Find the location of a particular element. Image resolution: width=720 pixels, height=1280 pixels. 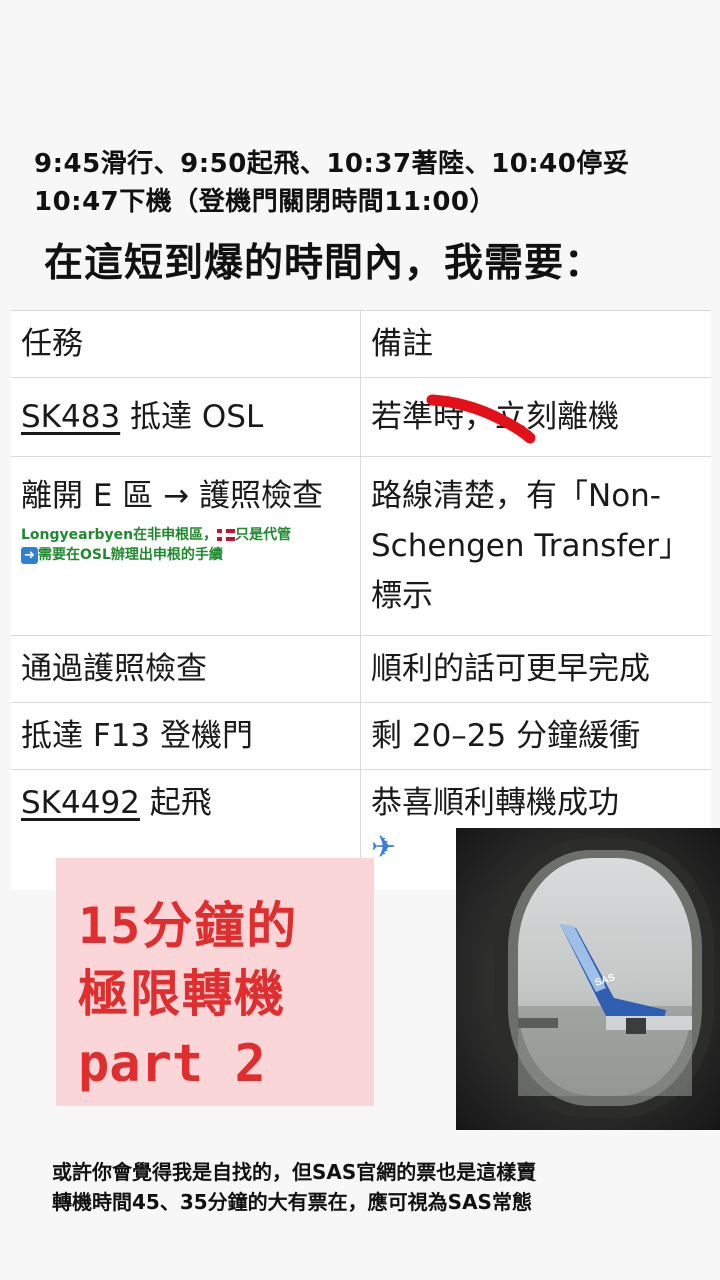

task-text: 離開 E 區 → 護照檢查 is located at coordinates (172, 496).